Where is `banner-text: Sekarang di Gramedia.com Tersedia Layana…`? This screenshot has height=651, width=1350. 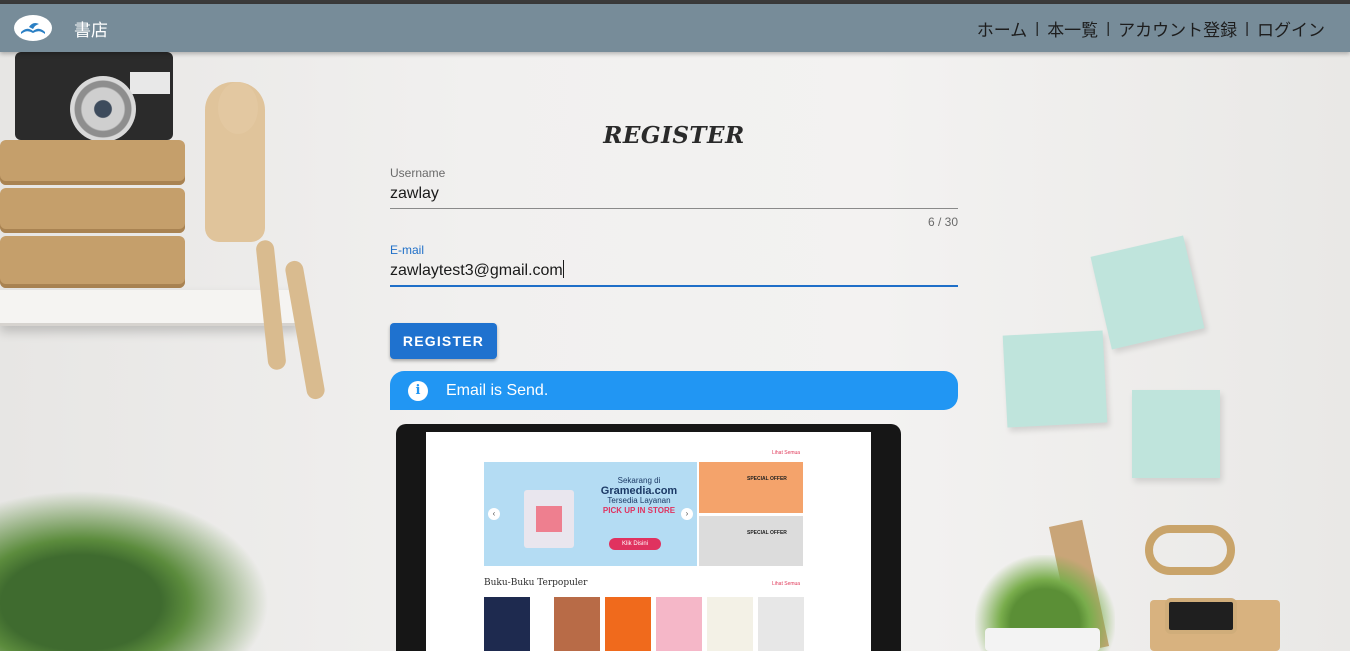
banner-text: Sekarang di Gramedia.com Tersedia Layana… is located at coordinates (639, 496).